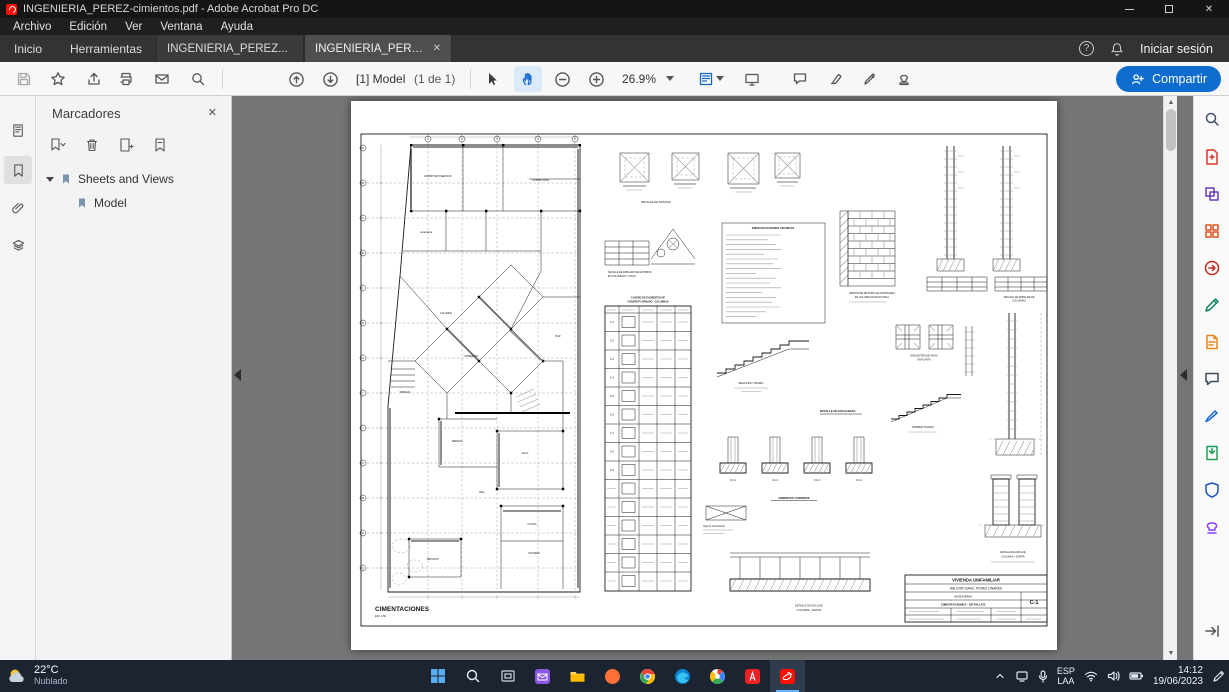 The image size is (1229, 692). What do you see at coordinates (1212, 194) in the screenshot?
I see `combine-files-icon` at bounding box center [1212, 194].